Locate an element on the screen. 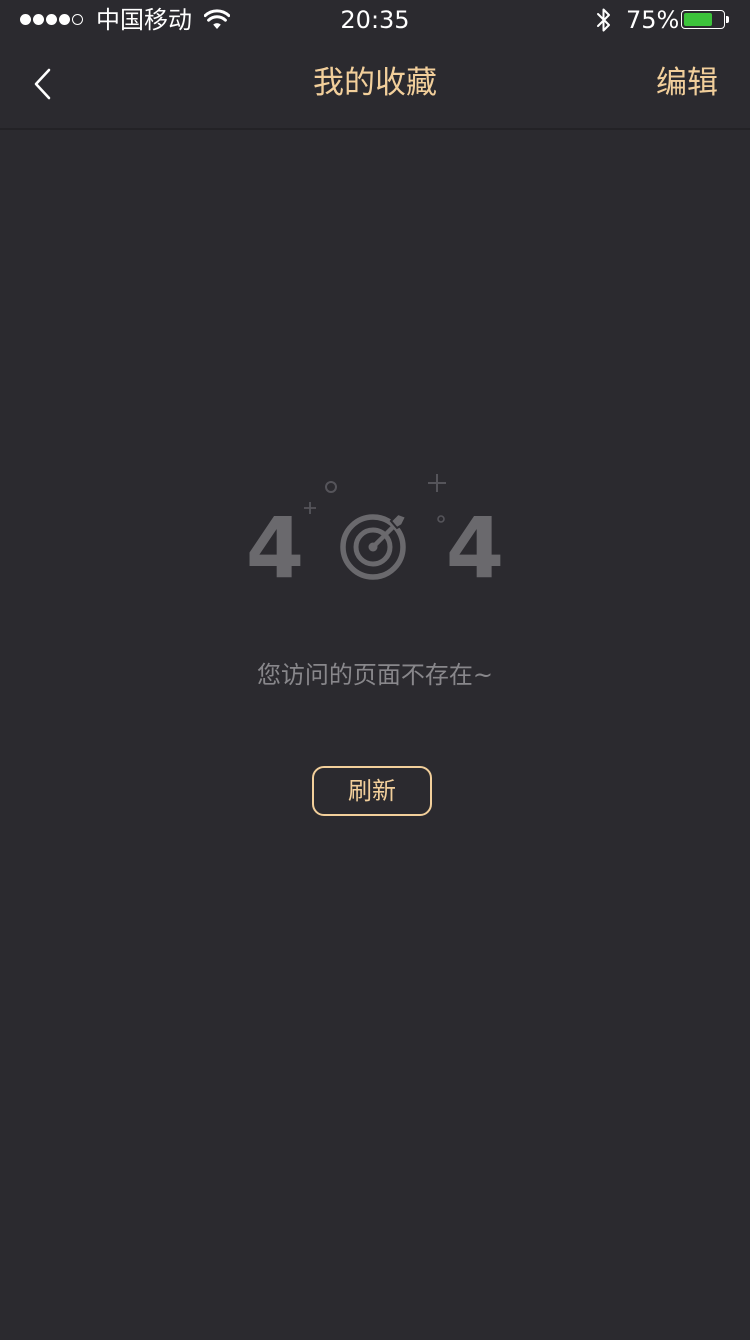 Image resolution: width=750 pixels, height=1340 pixels. navigation-bar: 我的收藏 编辑 is located at coordinates (375, 85).